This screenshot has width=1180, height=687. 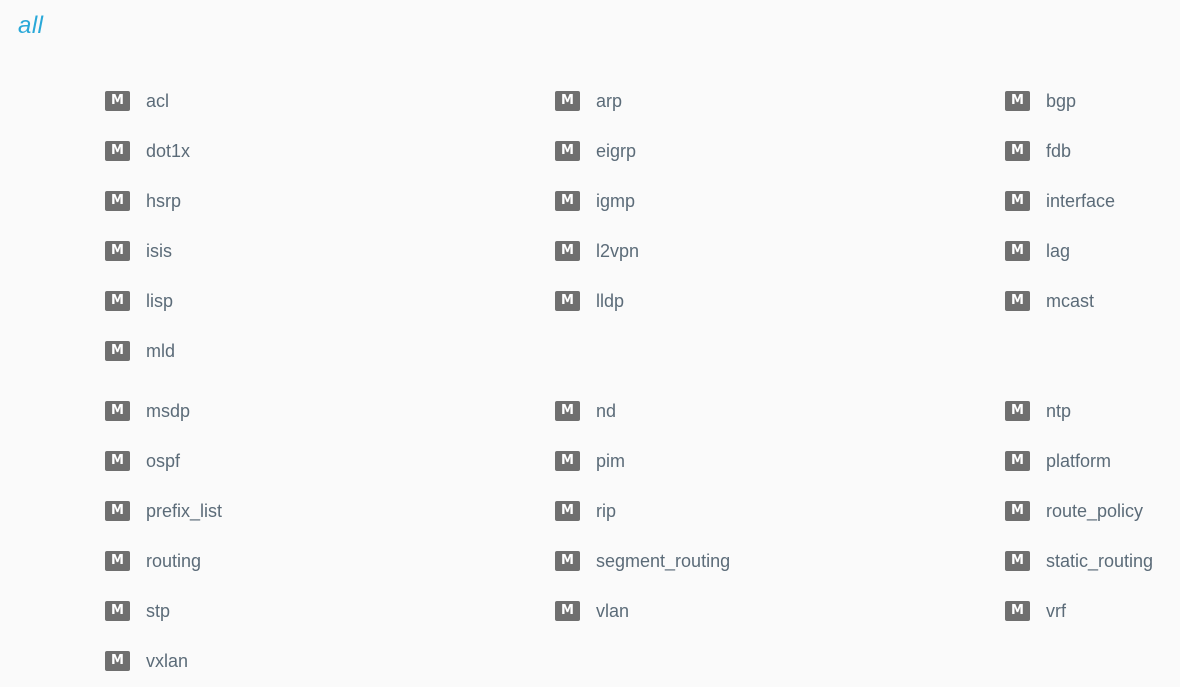 What do you see at coordinates (663, 561) in the screenshot?
I see `module-label: segment_routing` at bounding box center [663, 561].